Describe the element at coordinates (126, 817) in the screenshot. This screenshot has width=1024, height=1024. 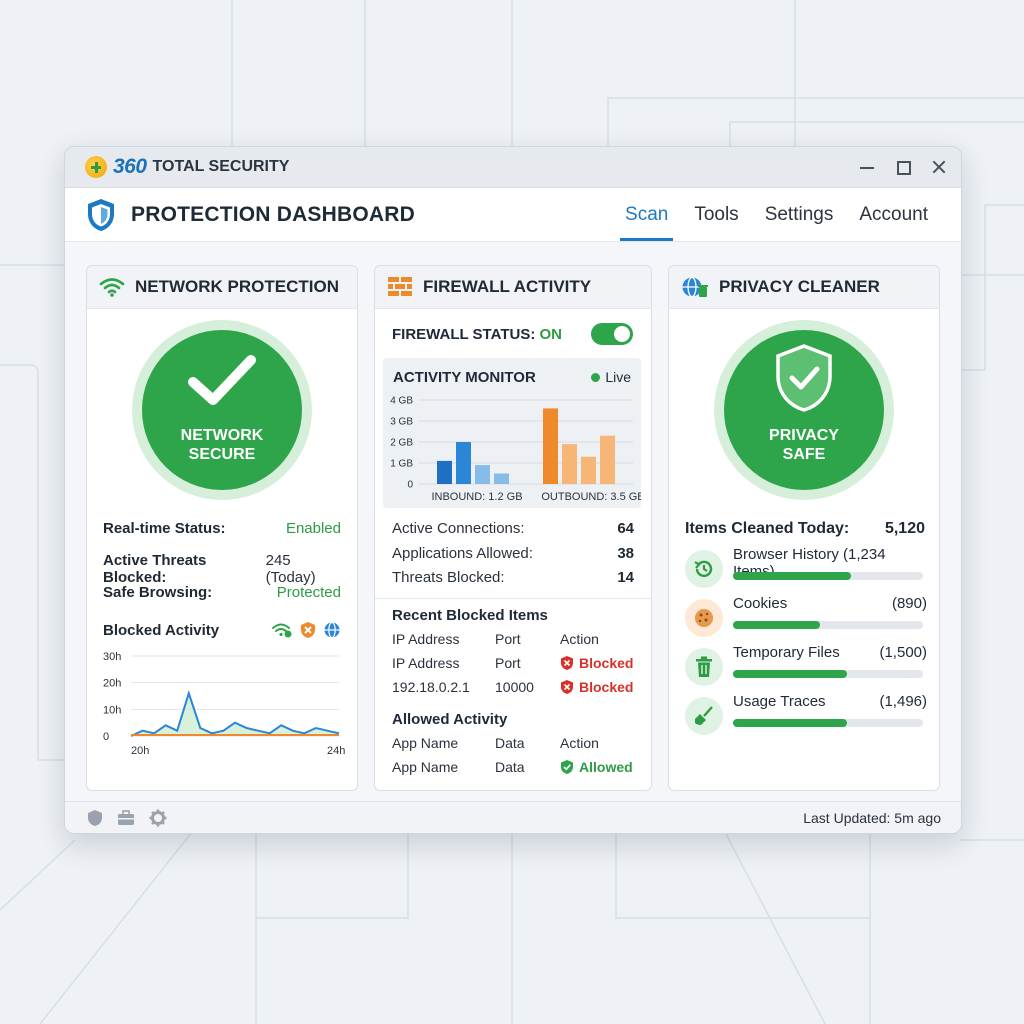
I see `toolbox-icon` at that location.